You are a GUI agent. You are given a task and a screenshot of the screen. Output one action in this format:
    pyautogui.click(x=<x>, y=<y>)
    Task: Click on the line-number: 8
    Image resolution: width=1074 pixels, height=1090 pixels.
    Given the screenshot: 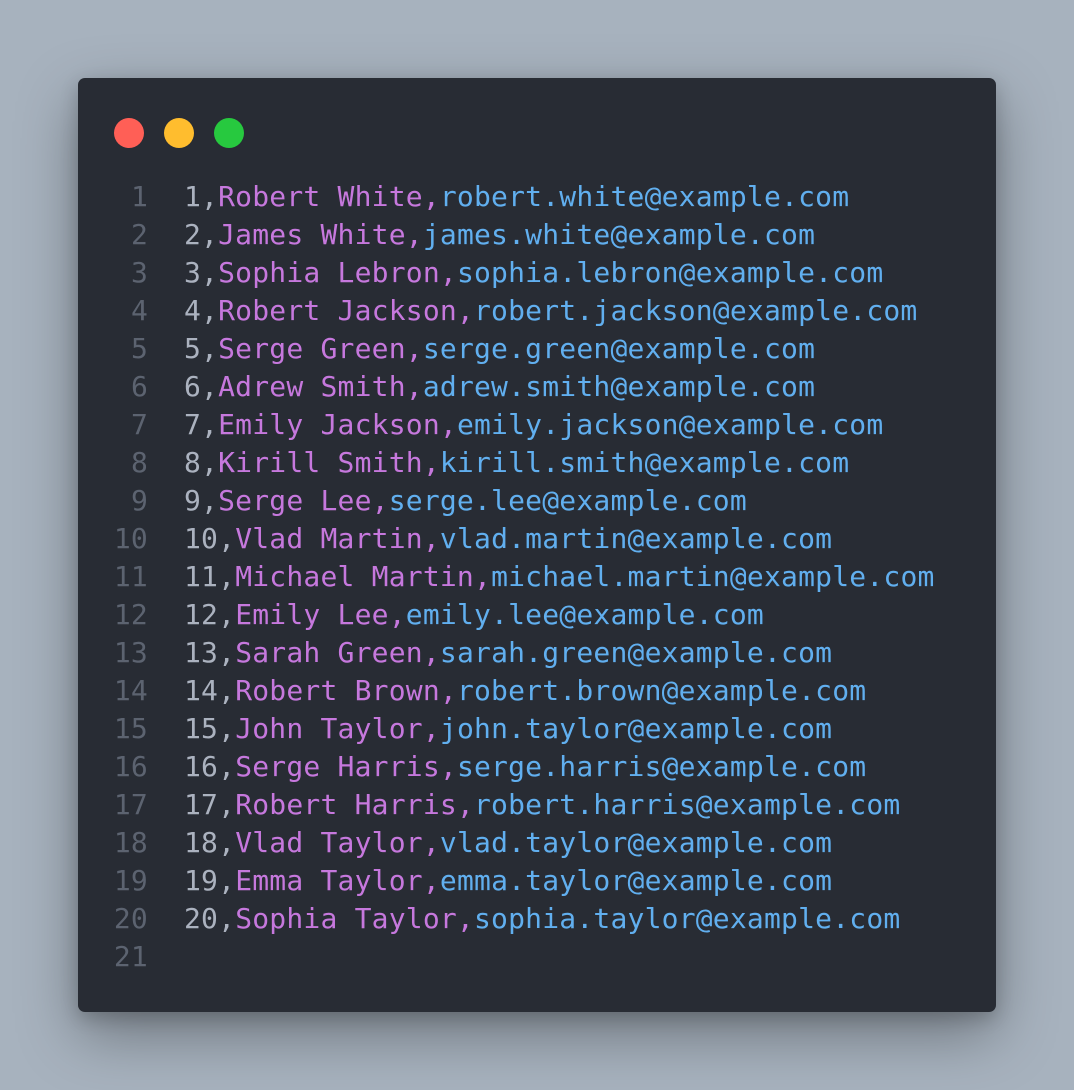 What is the action you would take?
    pyautogui.click(x=139, y=462)
    